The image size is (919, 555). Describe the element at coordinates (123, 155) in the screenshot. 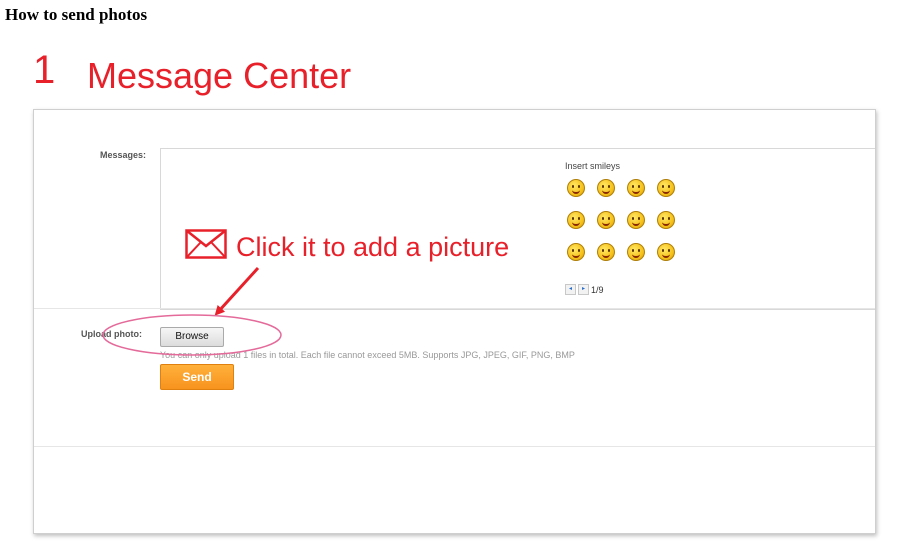

I see `messages-label: Messages:` at that location.